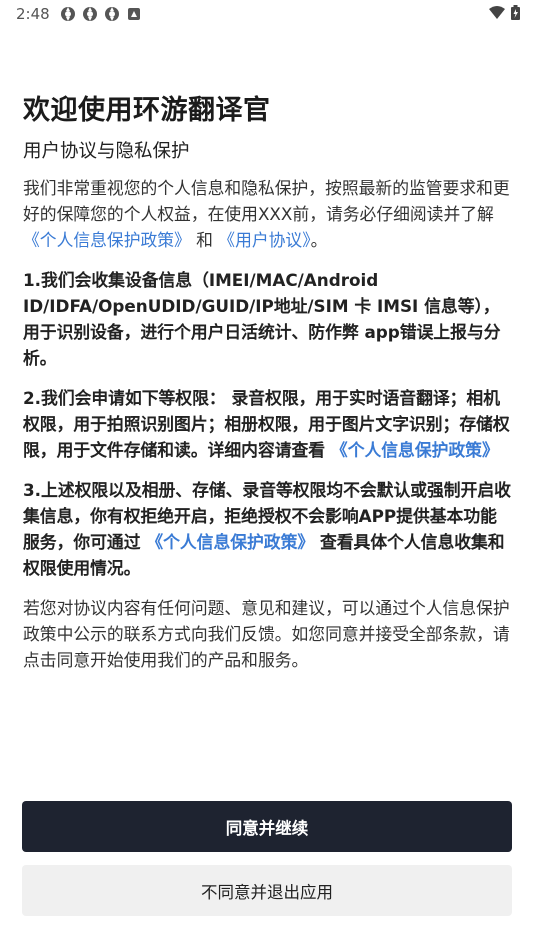 The width and height of the screenshot is (534, 950). Describe the element at coordinates (497, 12) in the screenshot. I see `wifi-icon` at that location.